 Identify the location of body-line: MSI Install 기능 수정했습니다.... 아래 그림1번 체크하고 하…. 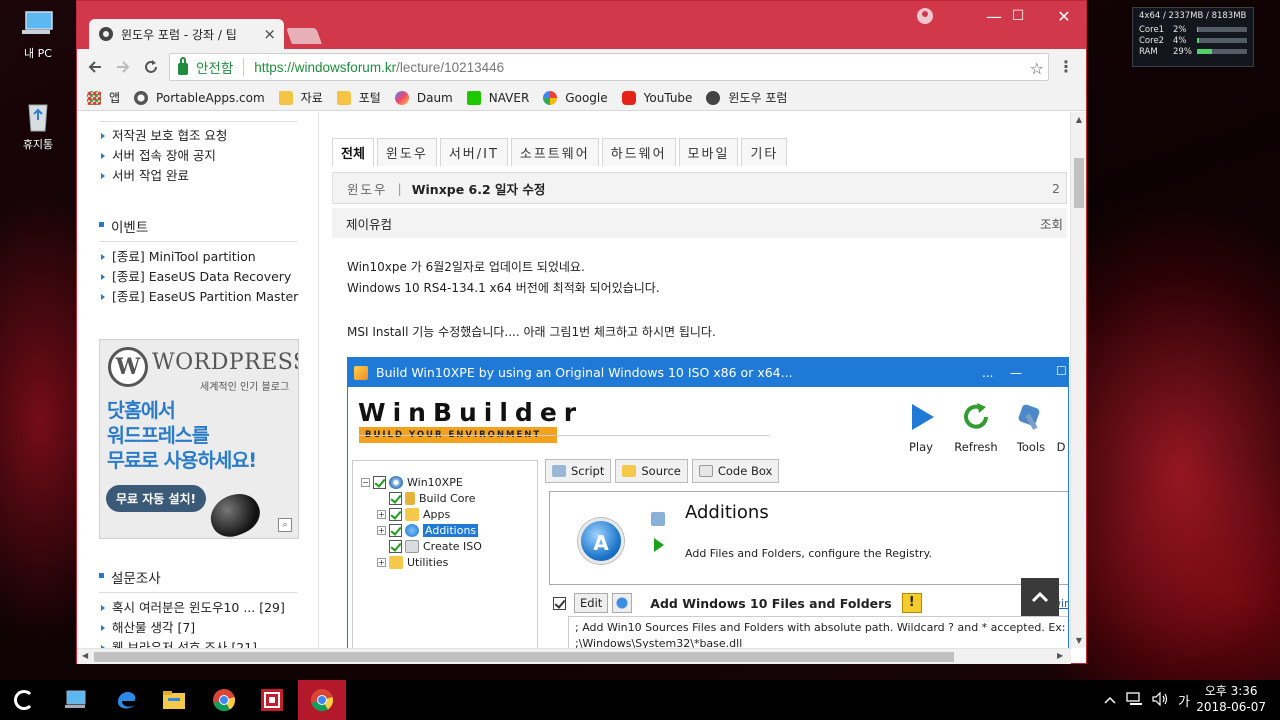
(531, 332).